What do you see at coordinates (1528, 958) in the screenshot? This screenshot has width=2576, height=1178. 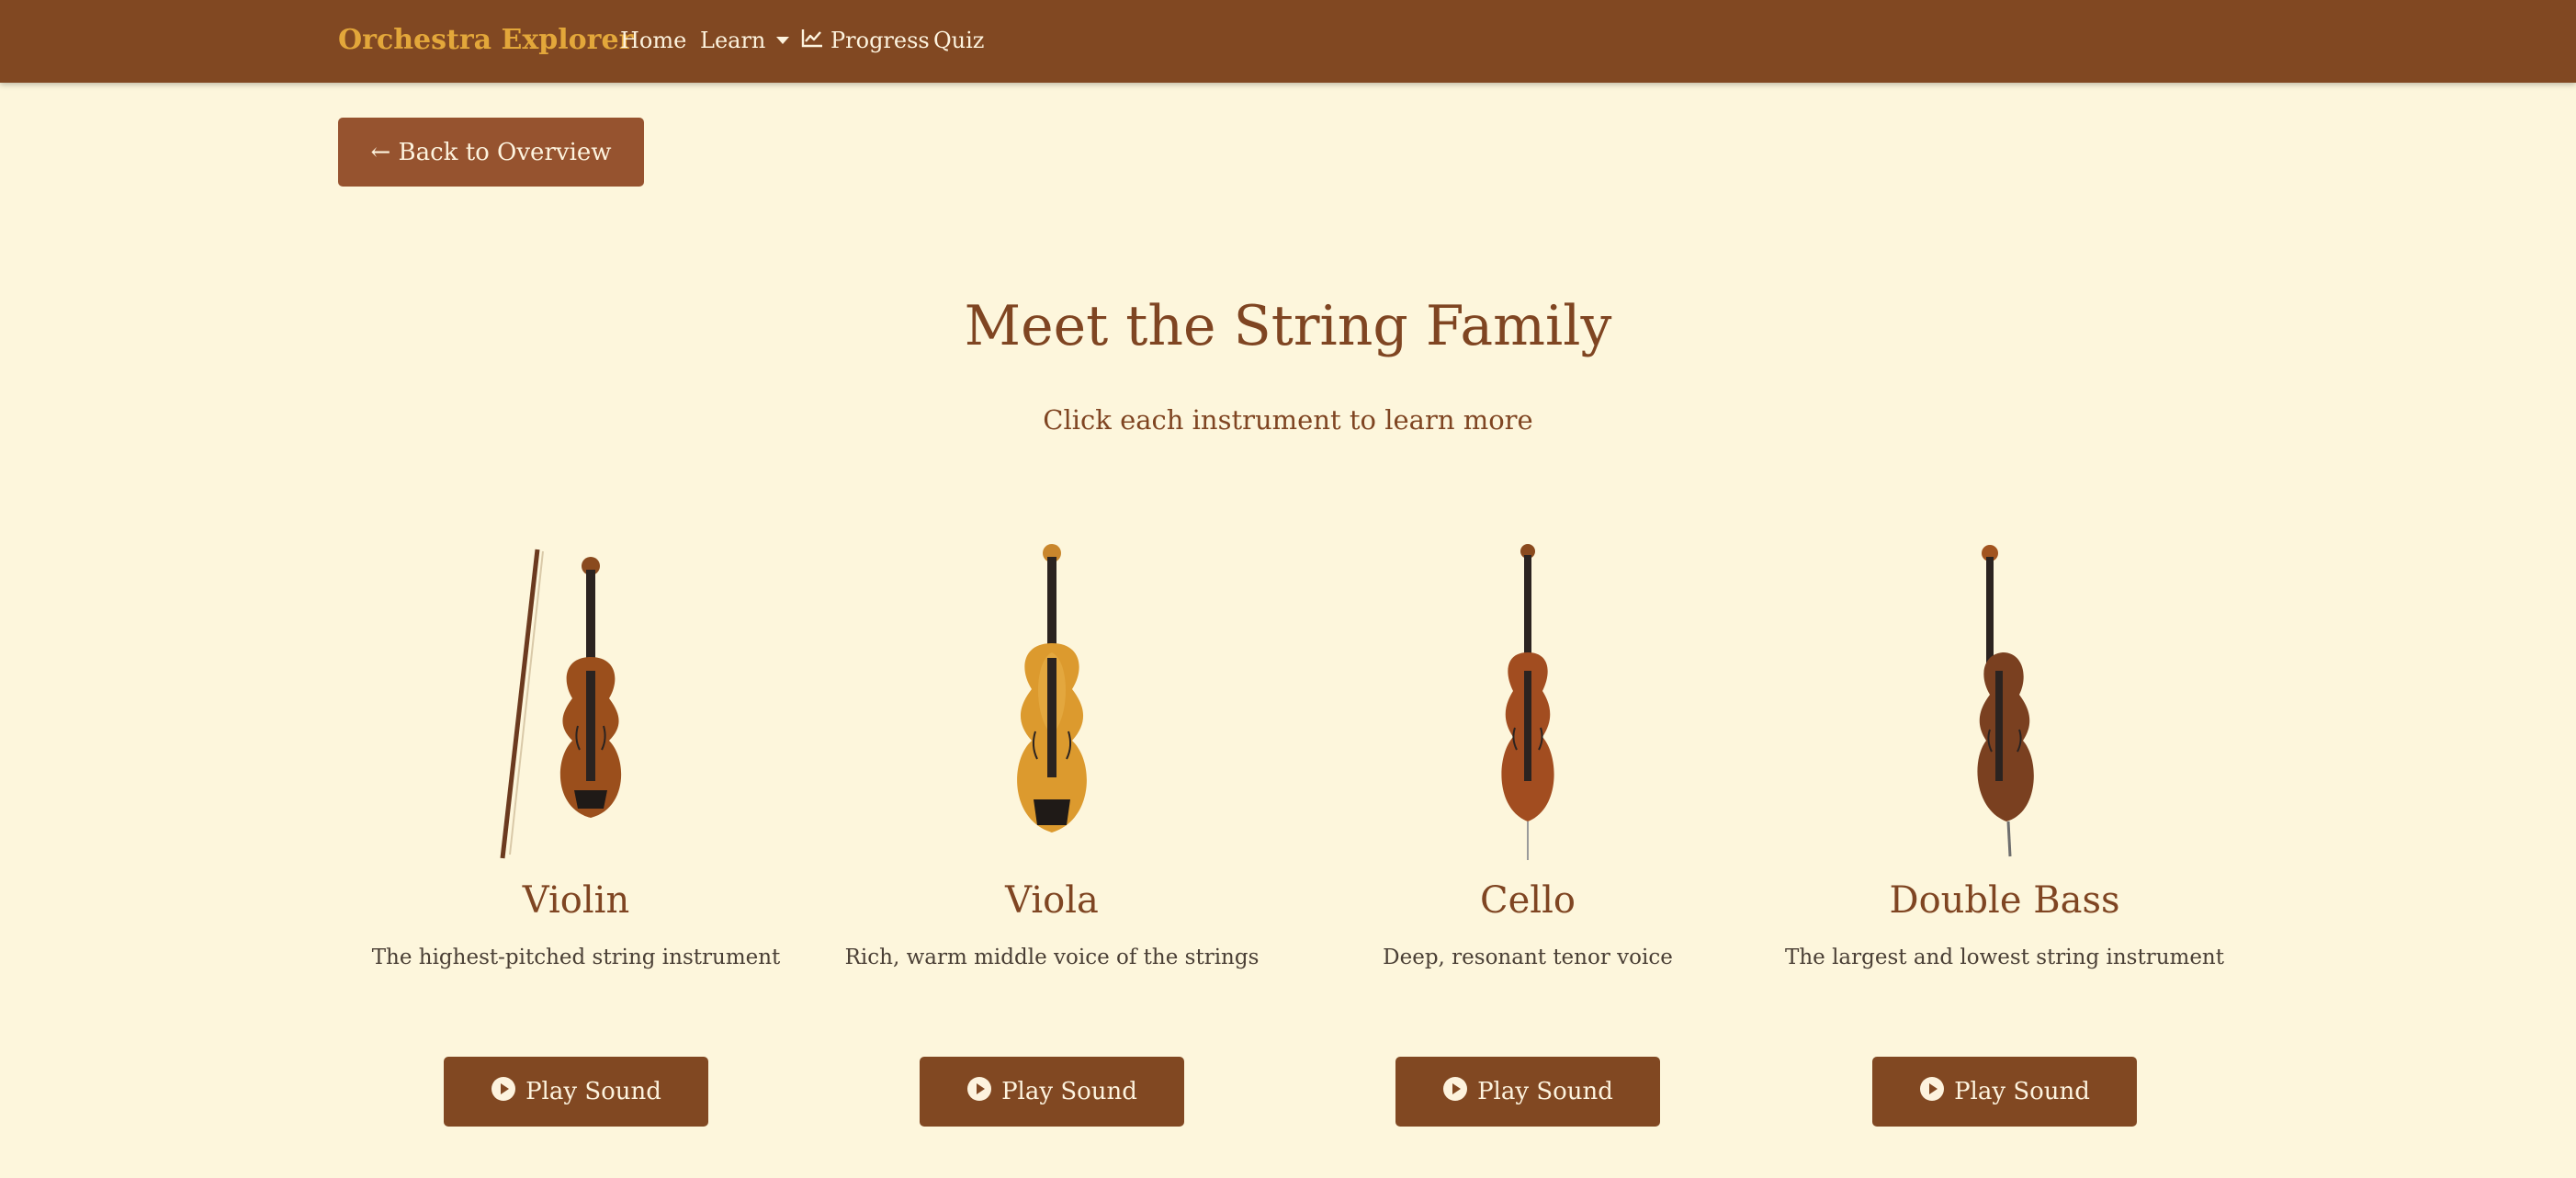 I see `instrument-description: Deep, resonant tenor voice` at bounding box center [1528, 958].